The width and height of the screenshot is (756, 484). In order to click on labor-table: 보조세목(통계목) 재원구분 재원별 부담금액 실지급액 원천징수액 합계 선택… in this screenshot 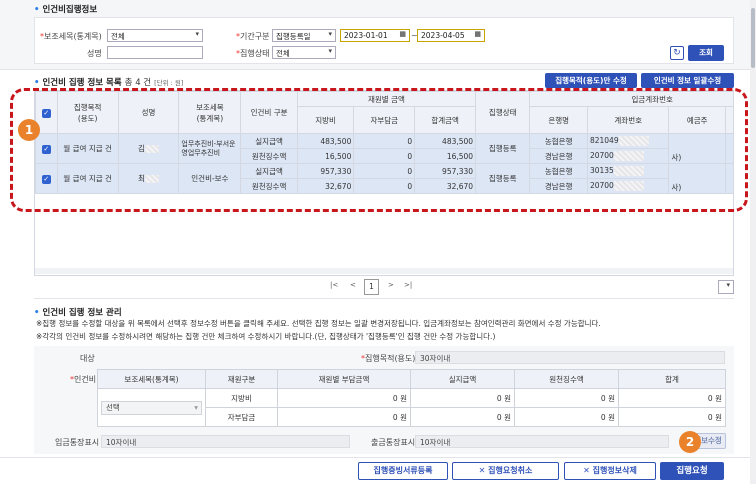, I will do `click(411, 398)`.